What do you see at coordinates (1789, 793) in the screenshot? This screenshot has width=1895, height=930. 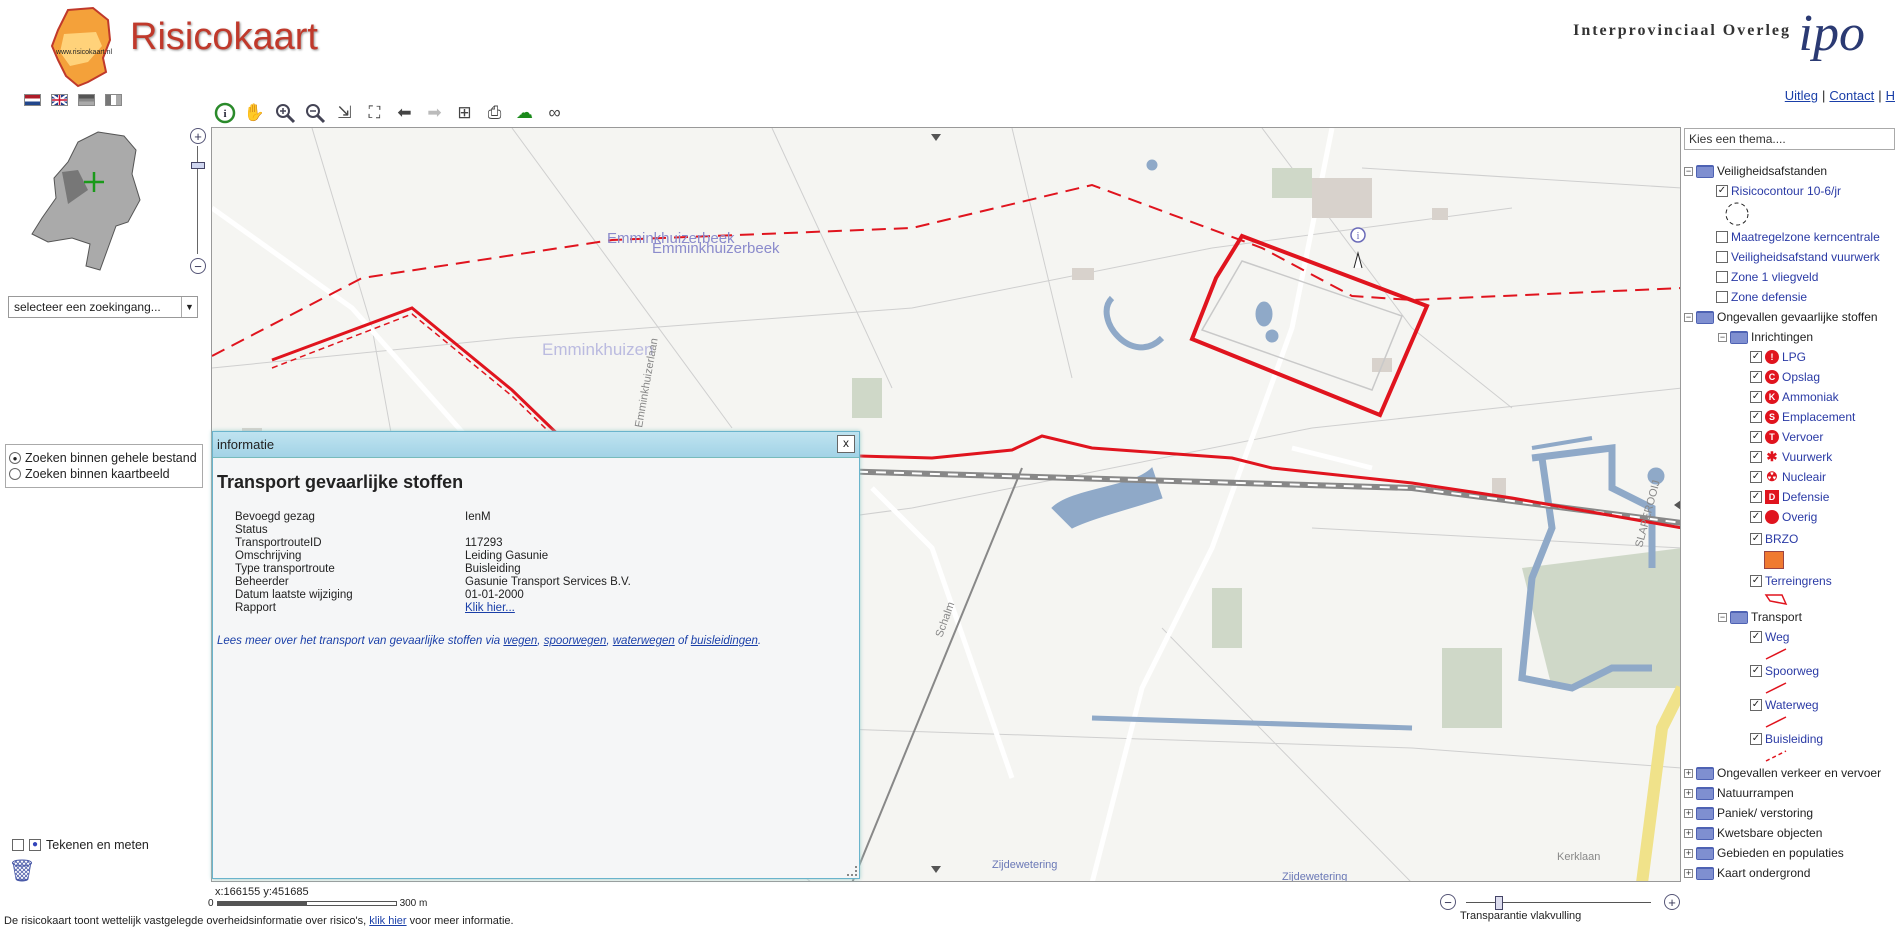 I see `tree-group-natuurrampen: + Natuurrampen` at bounding box center [1789, 793].